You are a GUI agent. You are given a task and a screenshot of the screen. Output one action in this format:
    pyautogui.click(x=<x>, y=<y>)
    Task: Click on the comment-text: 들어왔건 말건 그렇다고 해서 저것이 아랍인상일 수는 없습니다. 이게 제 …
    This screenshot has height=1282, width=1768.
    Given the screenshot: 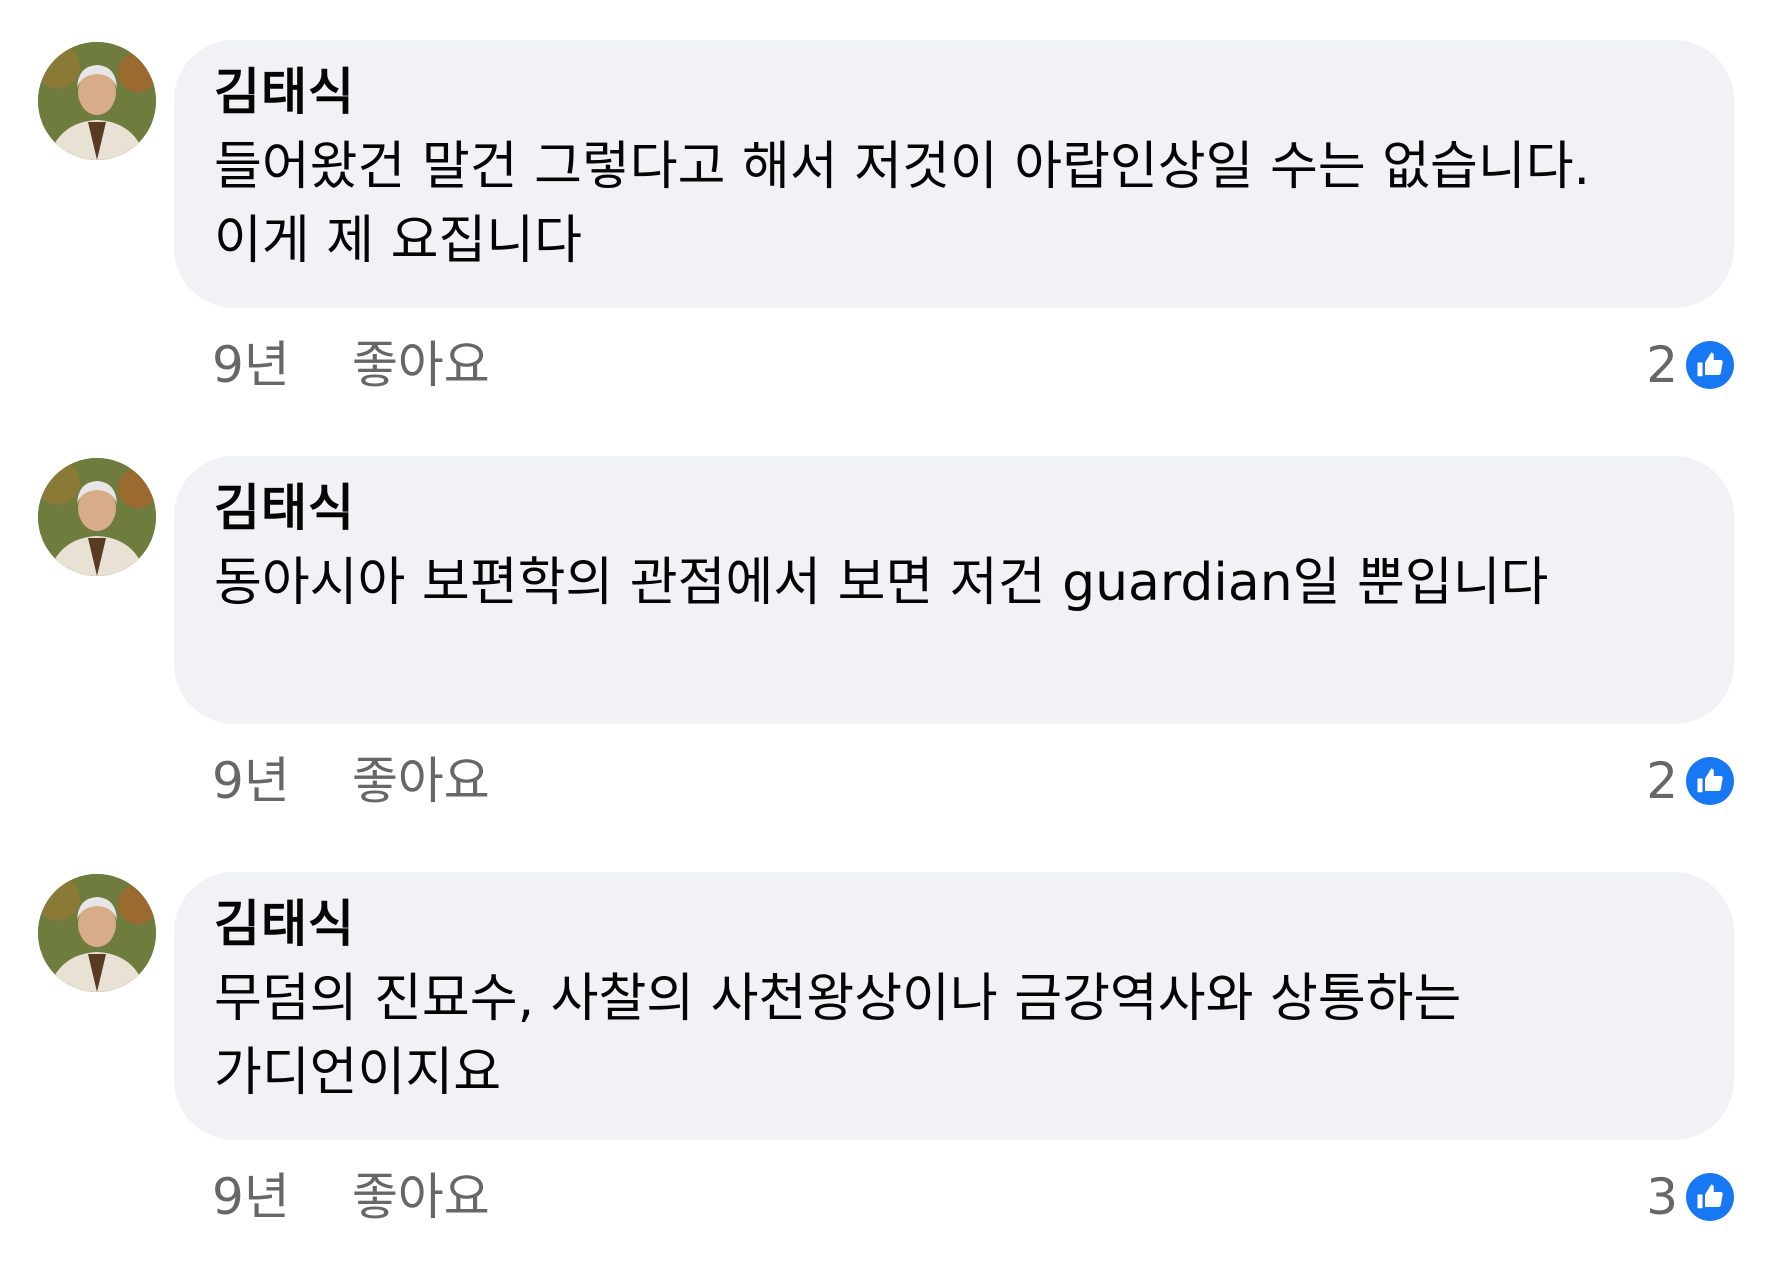 What is the action you would take?
    pyautogui.click(x=902, y=204)
    